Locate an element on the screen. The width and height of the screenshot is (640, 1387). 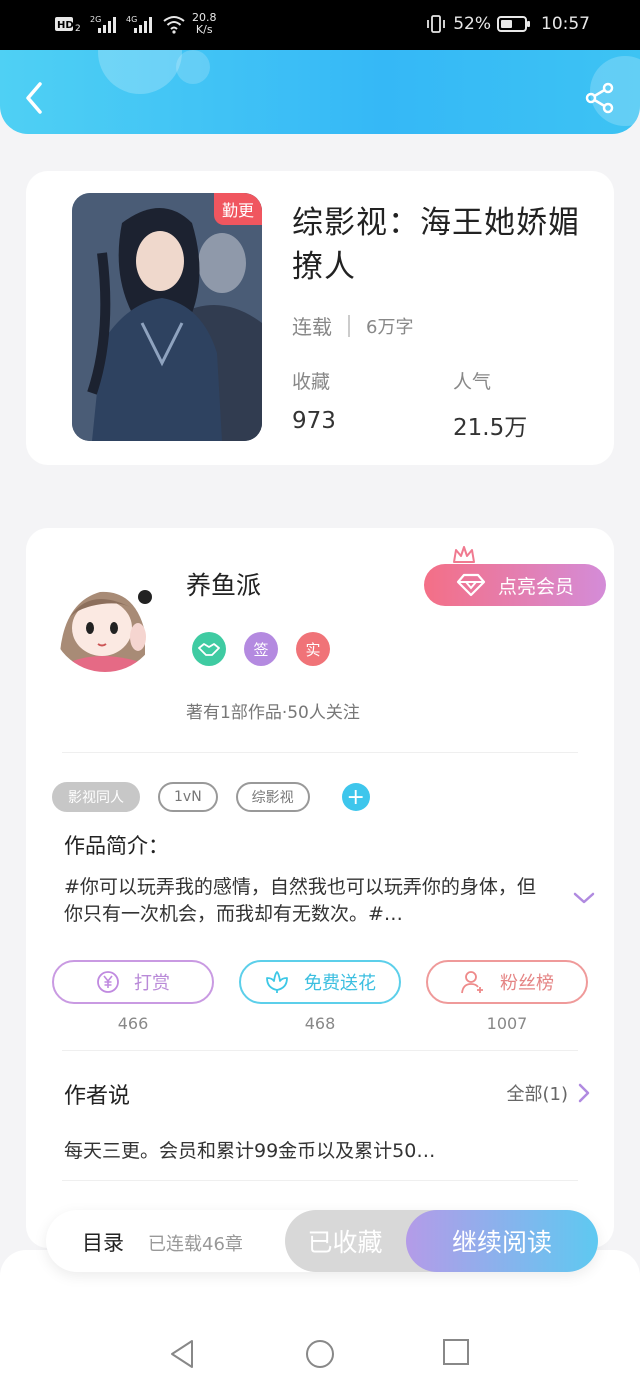
author-avatar is located at coordinates (105, 617).